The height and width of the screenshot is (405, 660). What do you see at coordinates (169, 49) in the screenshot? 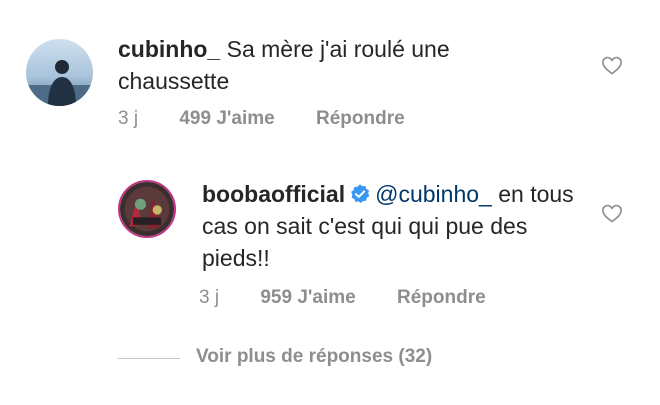
I see `username: cubinho_` at bounding box center [169, 49].